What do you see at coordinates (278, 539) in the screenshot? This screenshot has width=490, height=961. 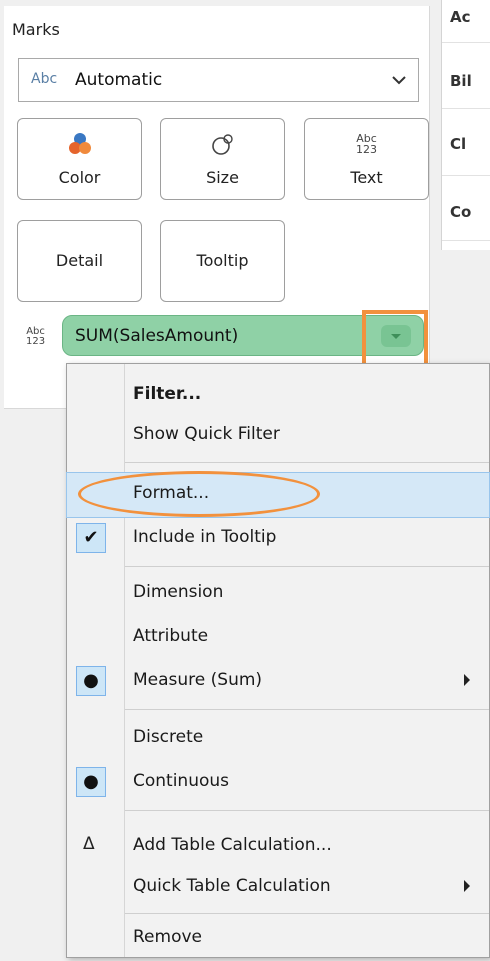 I see `menu-item-include-in-tooltip: ✔ Include in Tooltip` at bounding box center [278, 539].